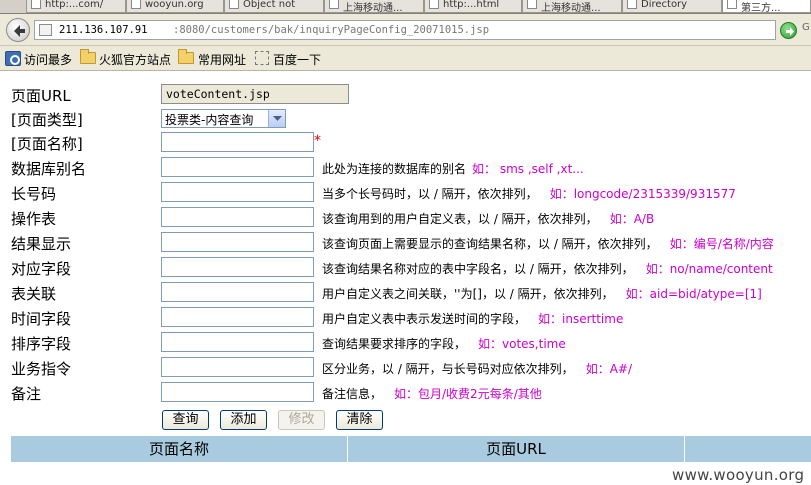 The width and height of the screenshot is (811, 485). What do you see at coordinates (34, 194) in the screenshot?
I see `long-code-label: 长号码` at bounding box center [34, 194].